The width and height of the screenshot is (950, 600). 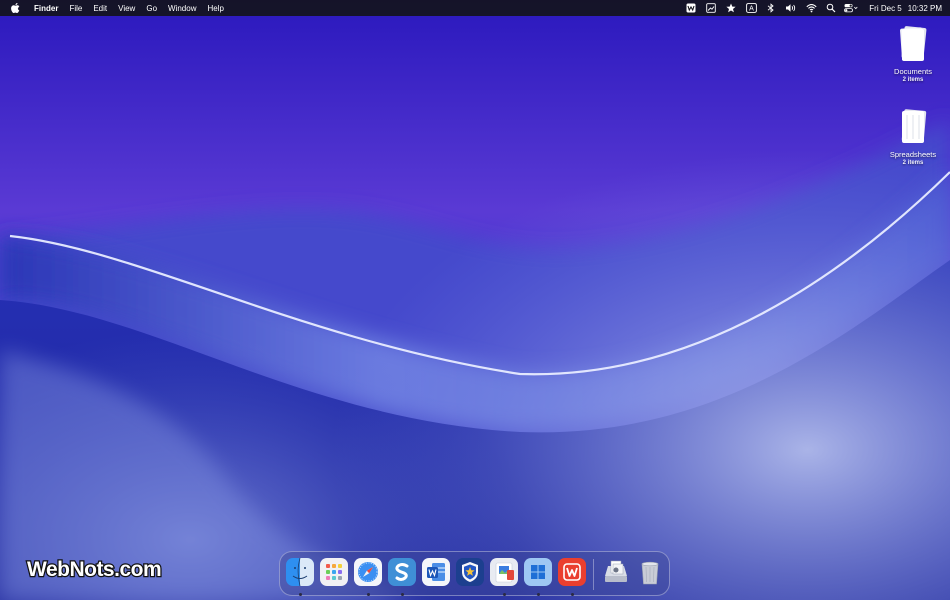 What do you see at coordinates (368, 572) in the screenshot?
I see `safari-icon` at bounding box center [368, 572].